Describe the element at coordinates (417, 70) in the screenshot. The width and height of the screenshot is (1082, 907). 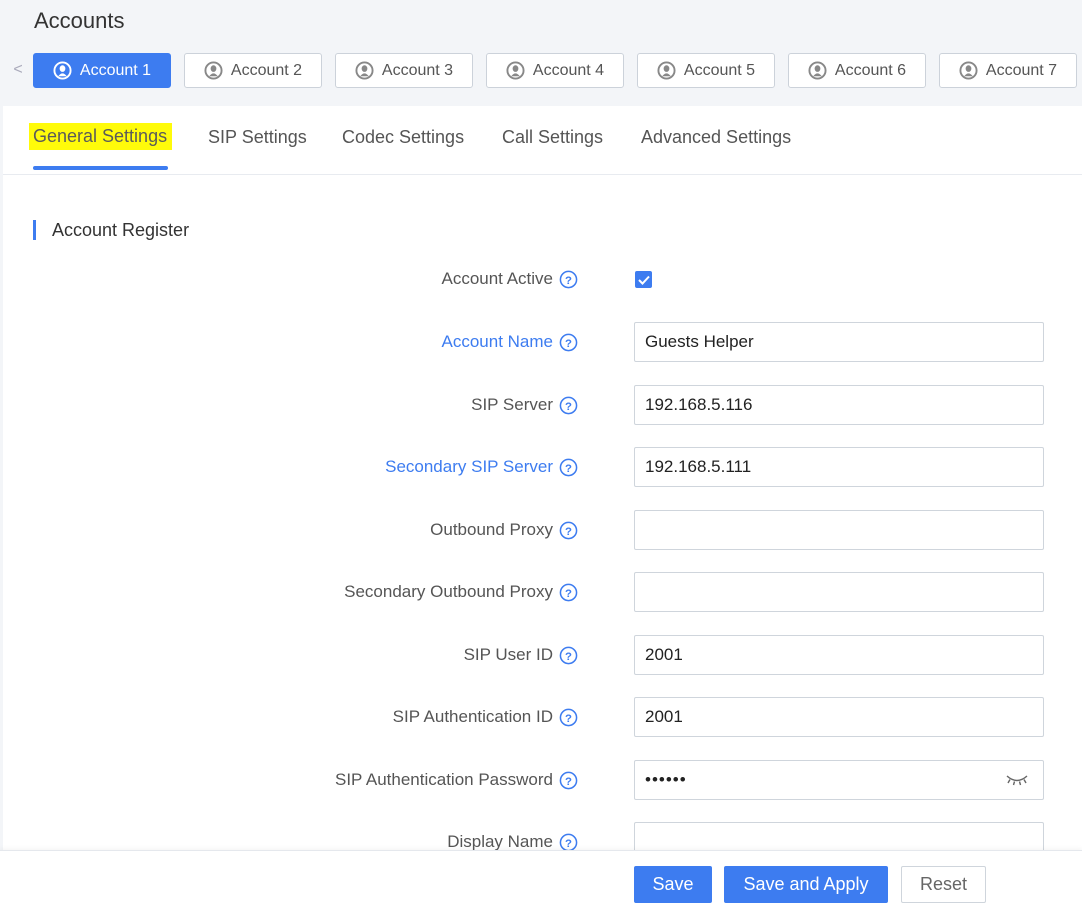
I see `account-tab-label: Account 3` at that location.